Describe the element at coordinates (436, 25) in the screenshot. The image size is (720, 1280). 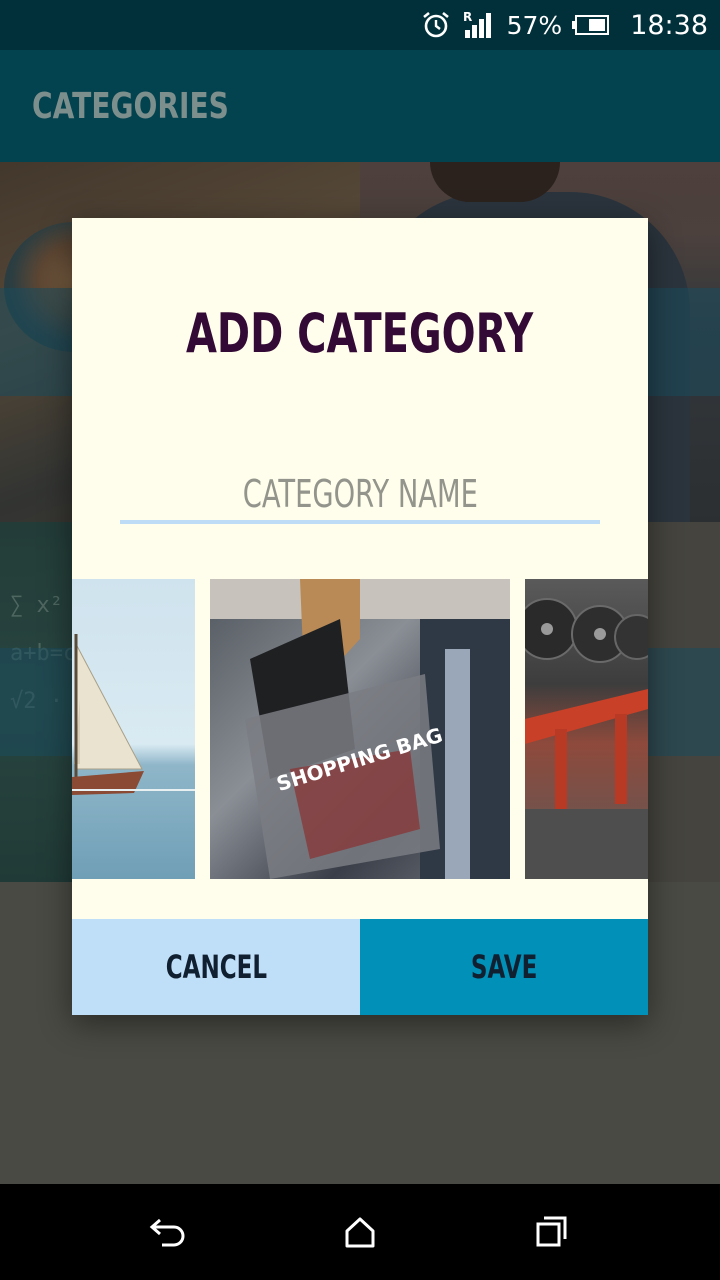
I see `alarm-icon` at that location.